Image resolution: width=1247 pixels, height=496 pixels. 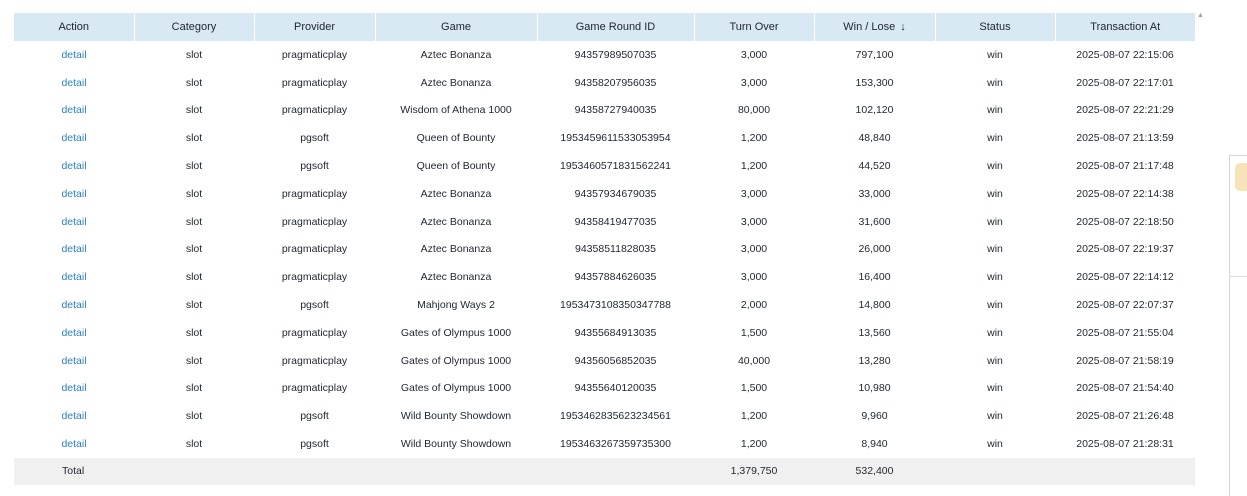 What do you see at coordinates (615, 138) in the screenshot?
I see `cell-game-round-id: 1953459611533053954` at bounding box center [615, 138].